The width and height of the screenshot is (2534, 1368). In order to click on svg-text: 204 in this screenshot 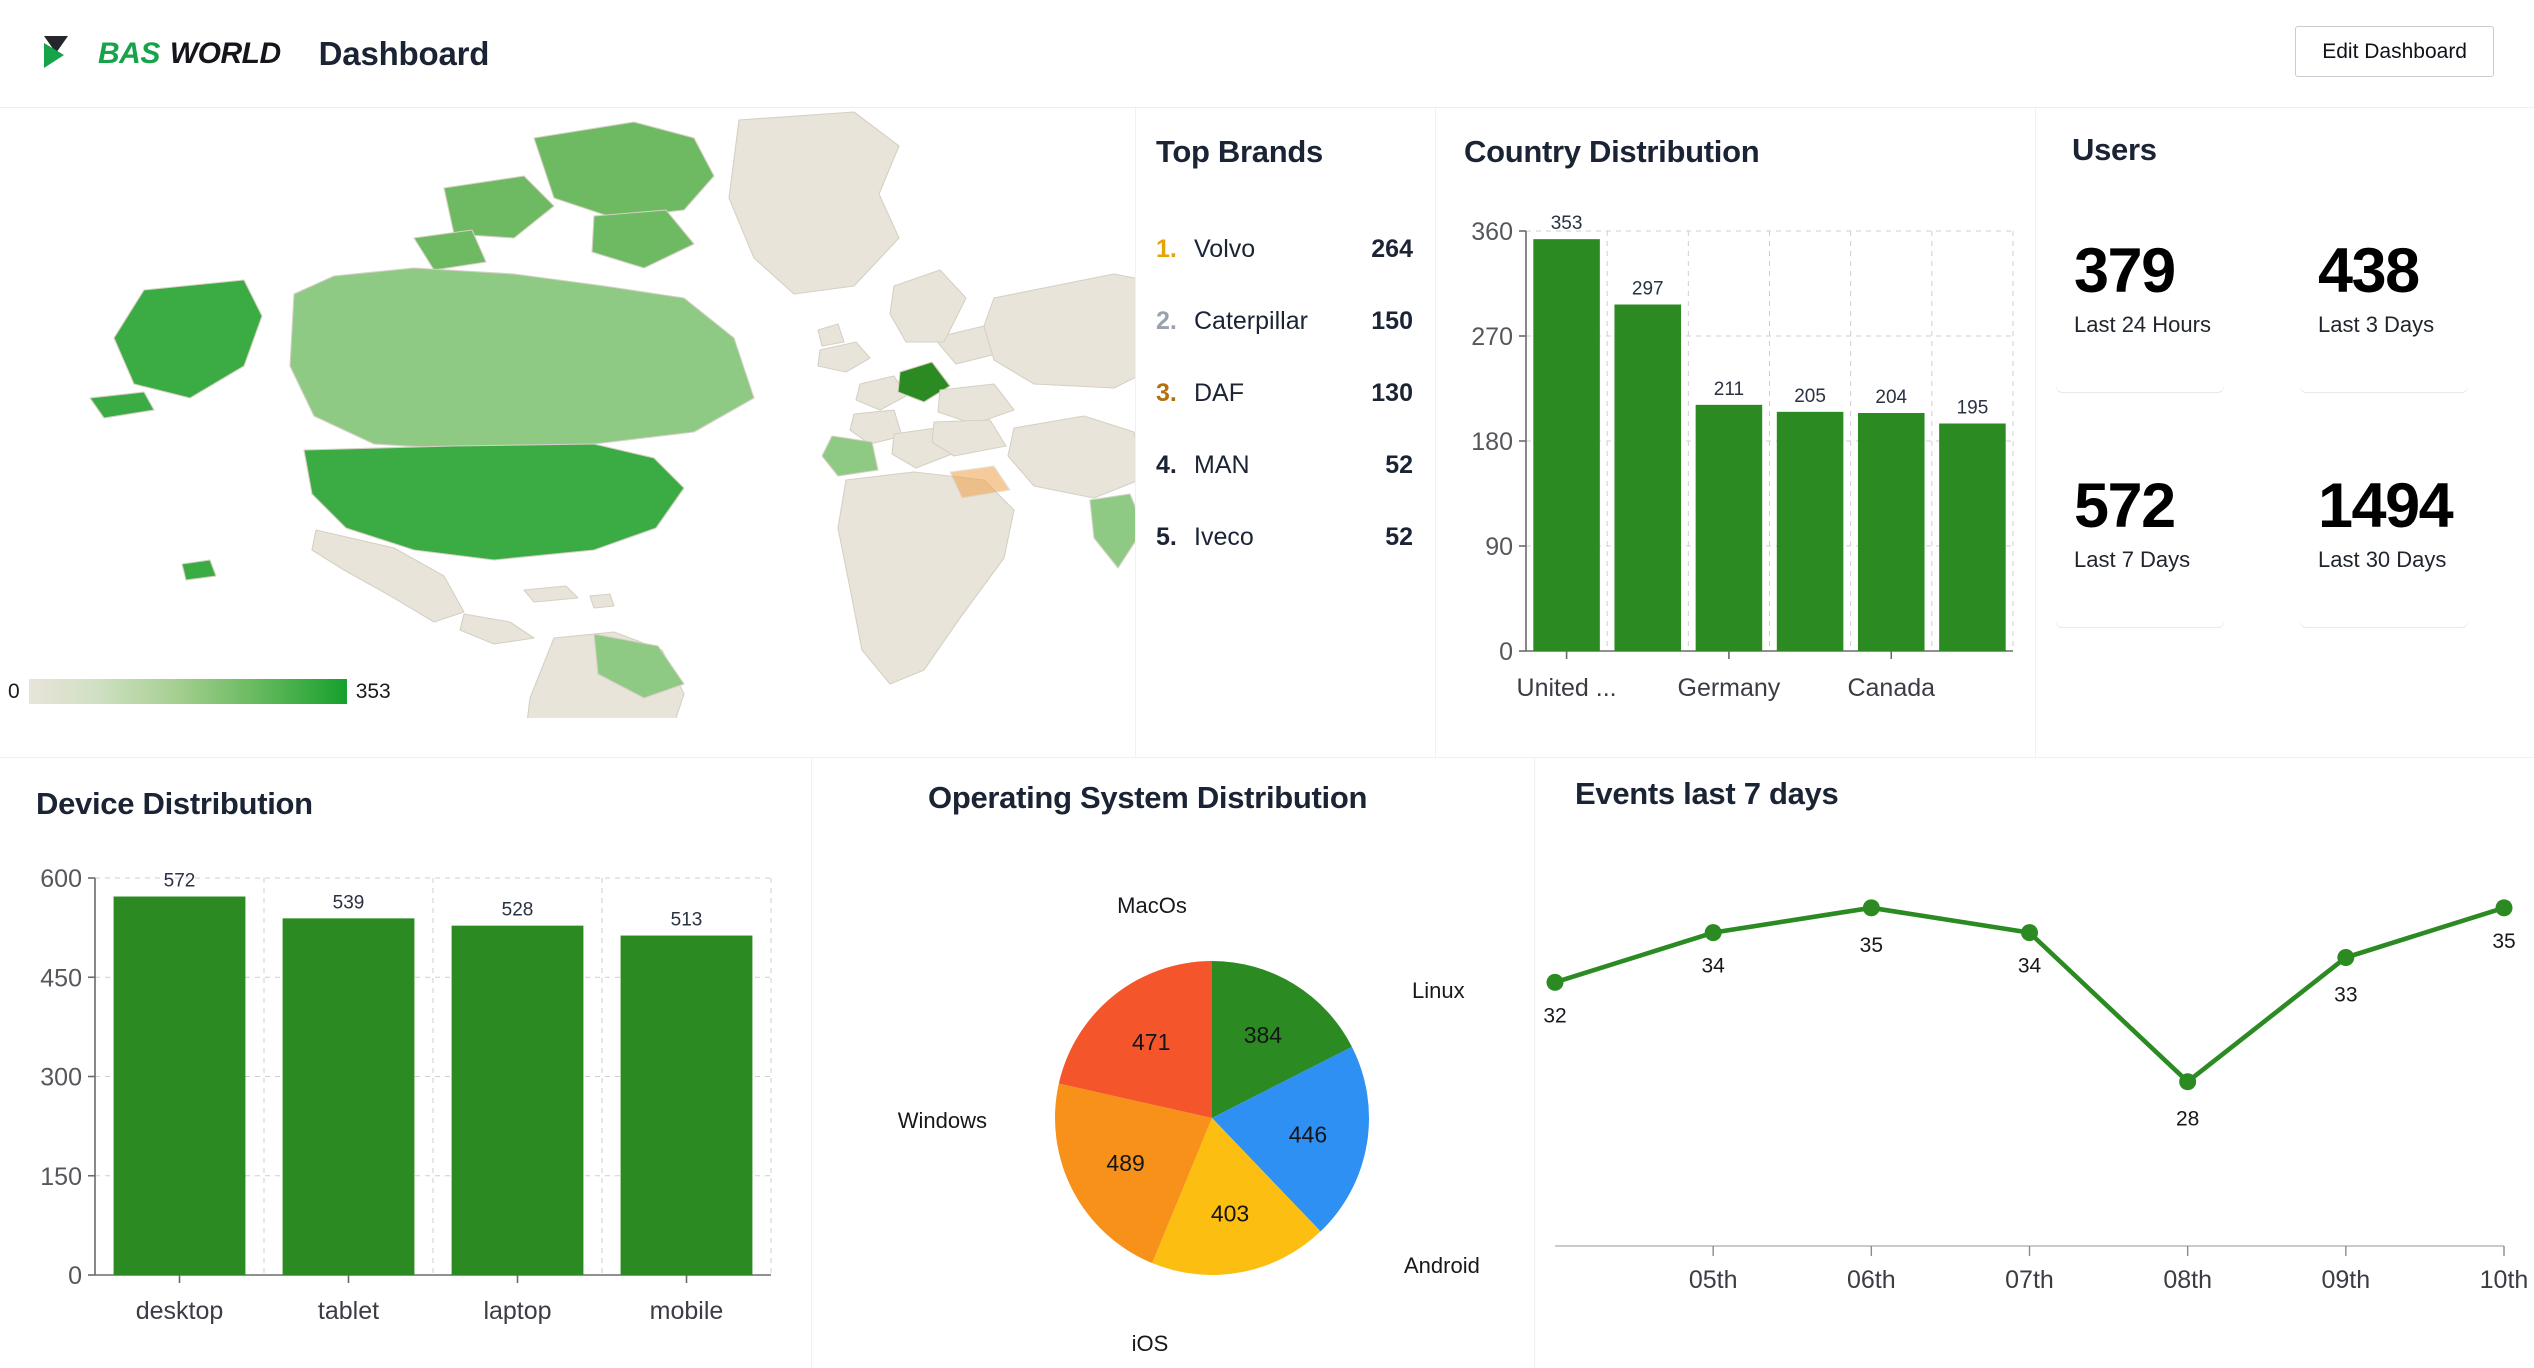, I will do `click(1891, 397)`.